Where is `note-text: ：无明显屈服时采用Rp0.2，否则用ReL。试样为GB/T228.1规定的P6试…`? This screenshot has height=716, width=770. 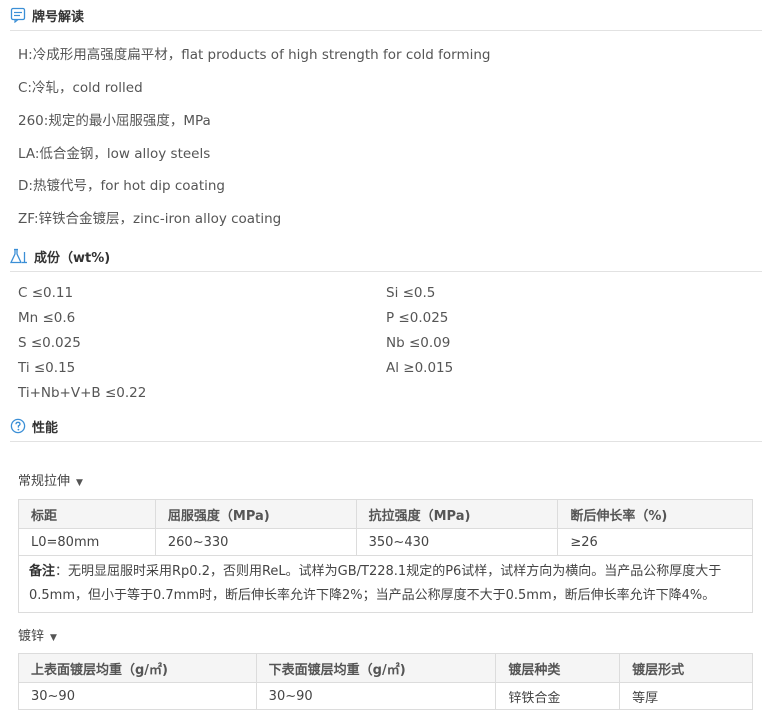 note-text: ：无明显屈服时采用Rp0.2，否则用ReL。试样为GB/T228.1规定的P6试… is located at coordinates (375, 583).